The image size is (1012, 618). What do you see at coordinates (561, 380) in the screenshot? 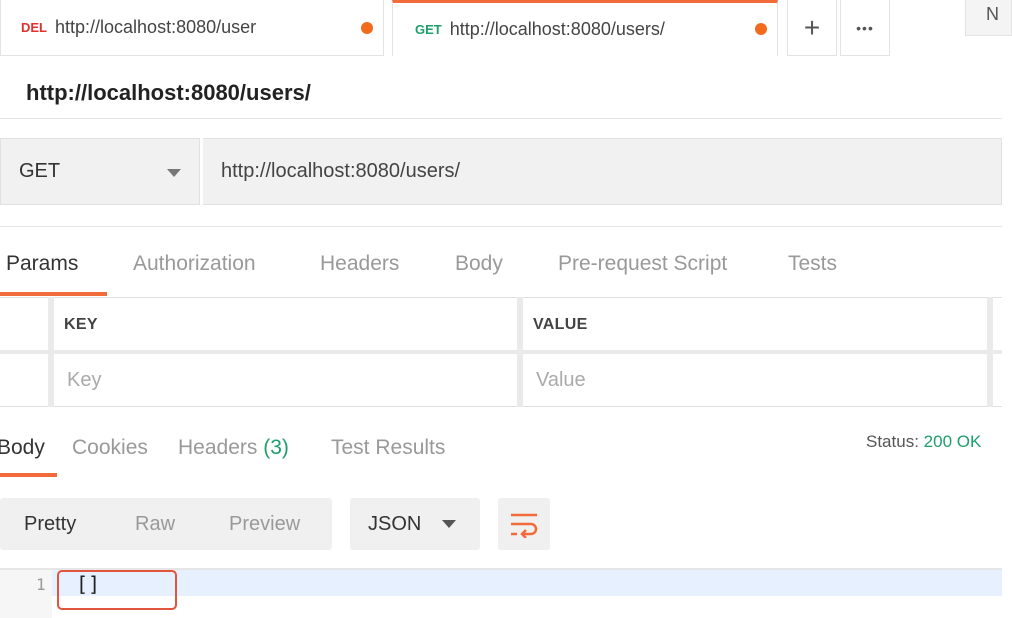
I see `param-value-input: Value` at bounding box center [561, 380].